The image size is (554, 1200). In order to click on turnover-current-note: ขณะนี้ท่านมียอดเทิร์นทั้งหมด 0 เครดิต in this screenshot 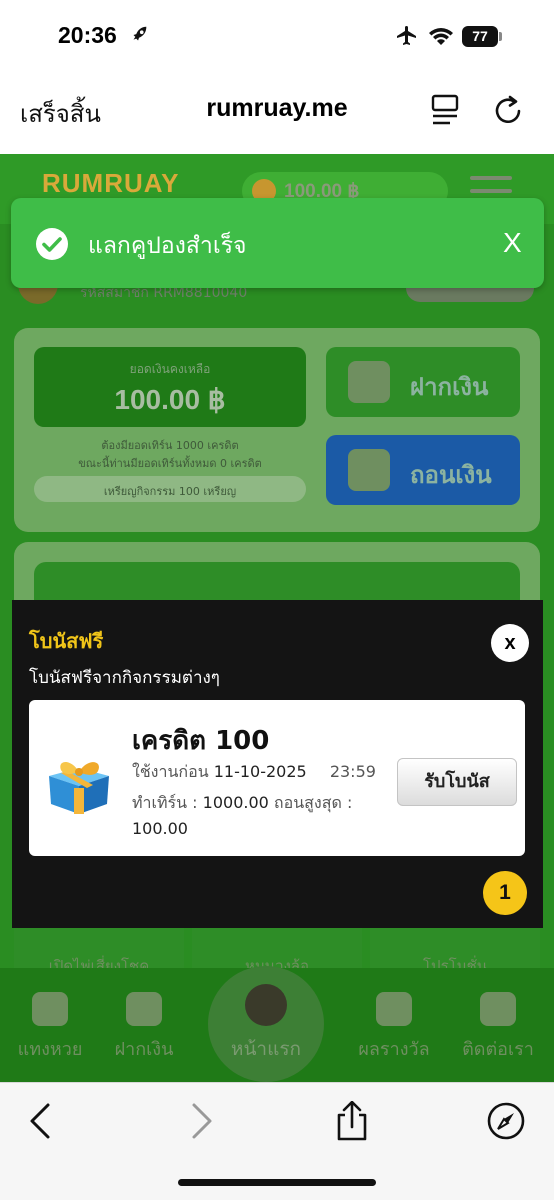, I will do `click(170, 463)`.